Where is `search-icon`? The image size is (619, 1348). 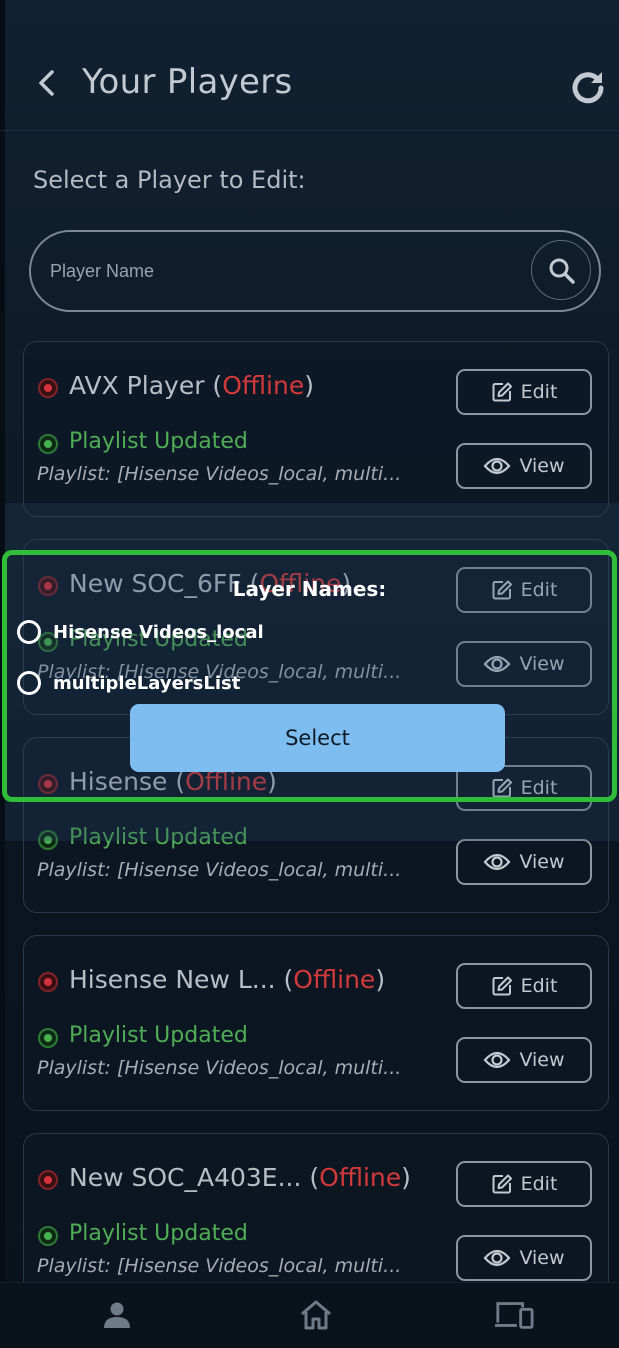
search-icon is located at coordinates (562, 271).